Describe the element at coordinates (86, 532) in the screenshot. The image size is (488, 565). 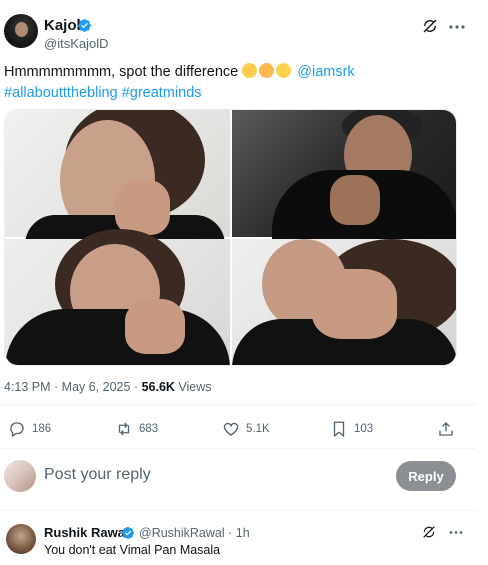
I see `commenter-name: Rushik Rawal` at that location.